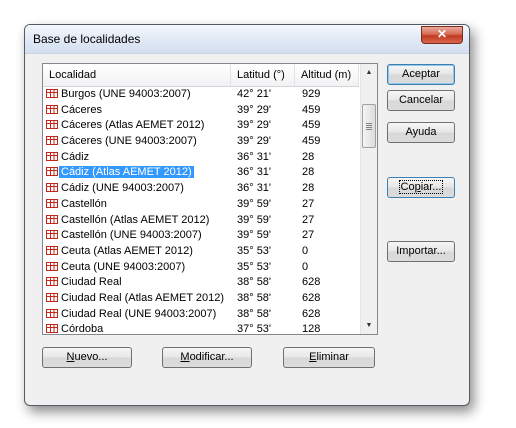 Image resolution: width=516 pixels, height=428 pixels. What do you see at coordinates (75, 328) in the screenshot?
I see `locality-cell: Córdoba` at bounding box center [75, 328].